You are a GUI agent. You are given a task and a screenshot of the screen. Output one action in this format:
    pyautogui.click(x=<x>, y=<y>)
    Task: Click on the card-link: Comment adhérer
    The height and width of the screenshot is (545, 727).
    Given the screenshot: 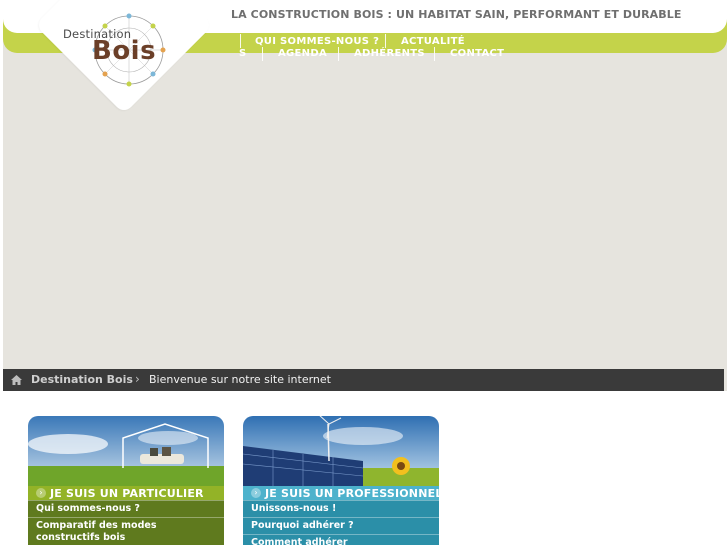 What is the action you would take?
    pyautogui.click(x=341, y=539)
    